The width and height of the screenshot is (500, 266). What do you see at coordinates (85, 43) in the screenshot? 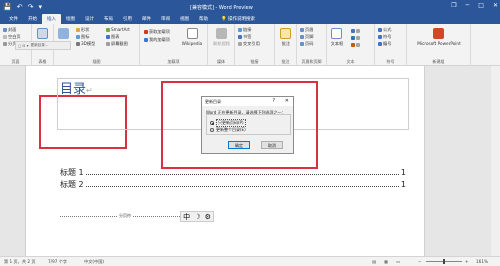
I see `3d-models-button: 3D模型` at bounding box center [85, 43].